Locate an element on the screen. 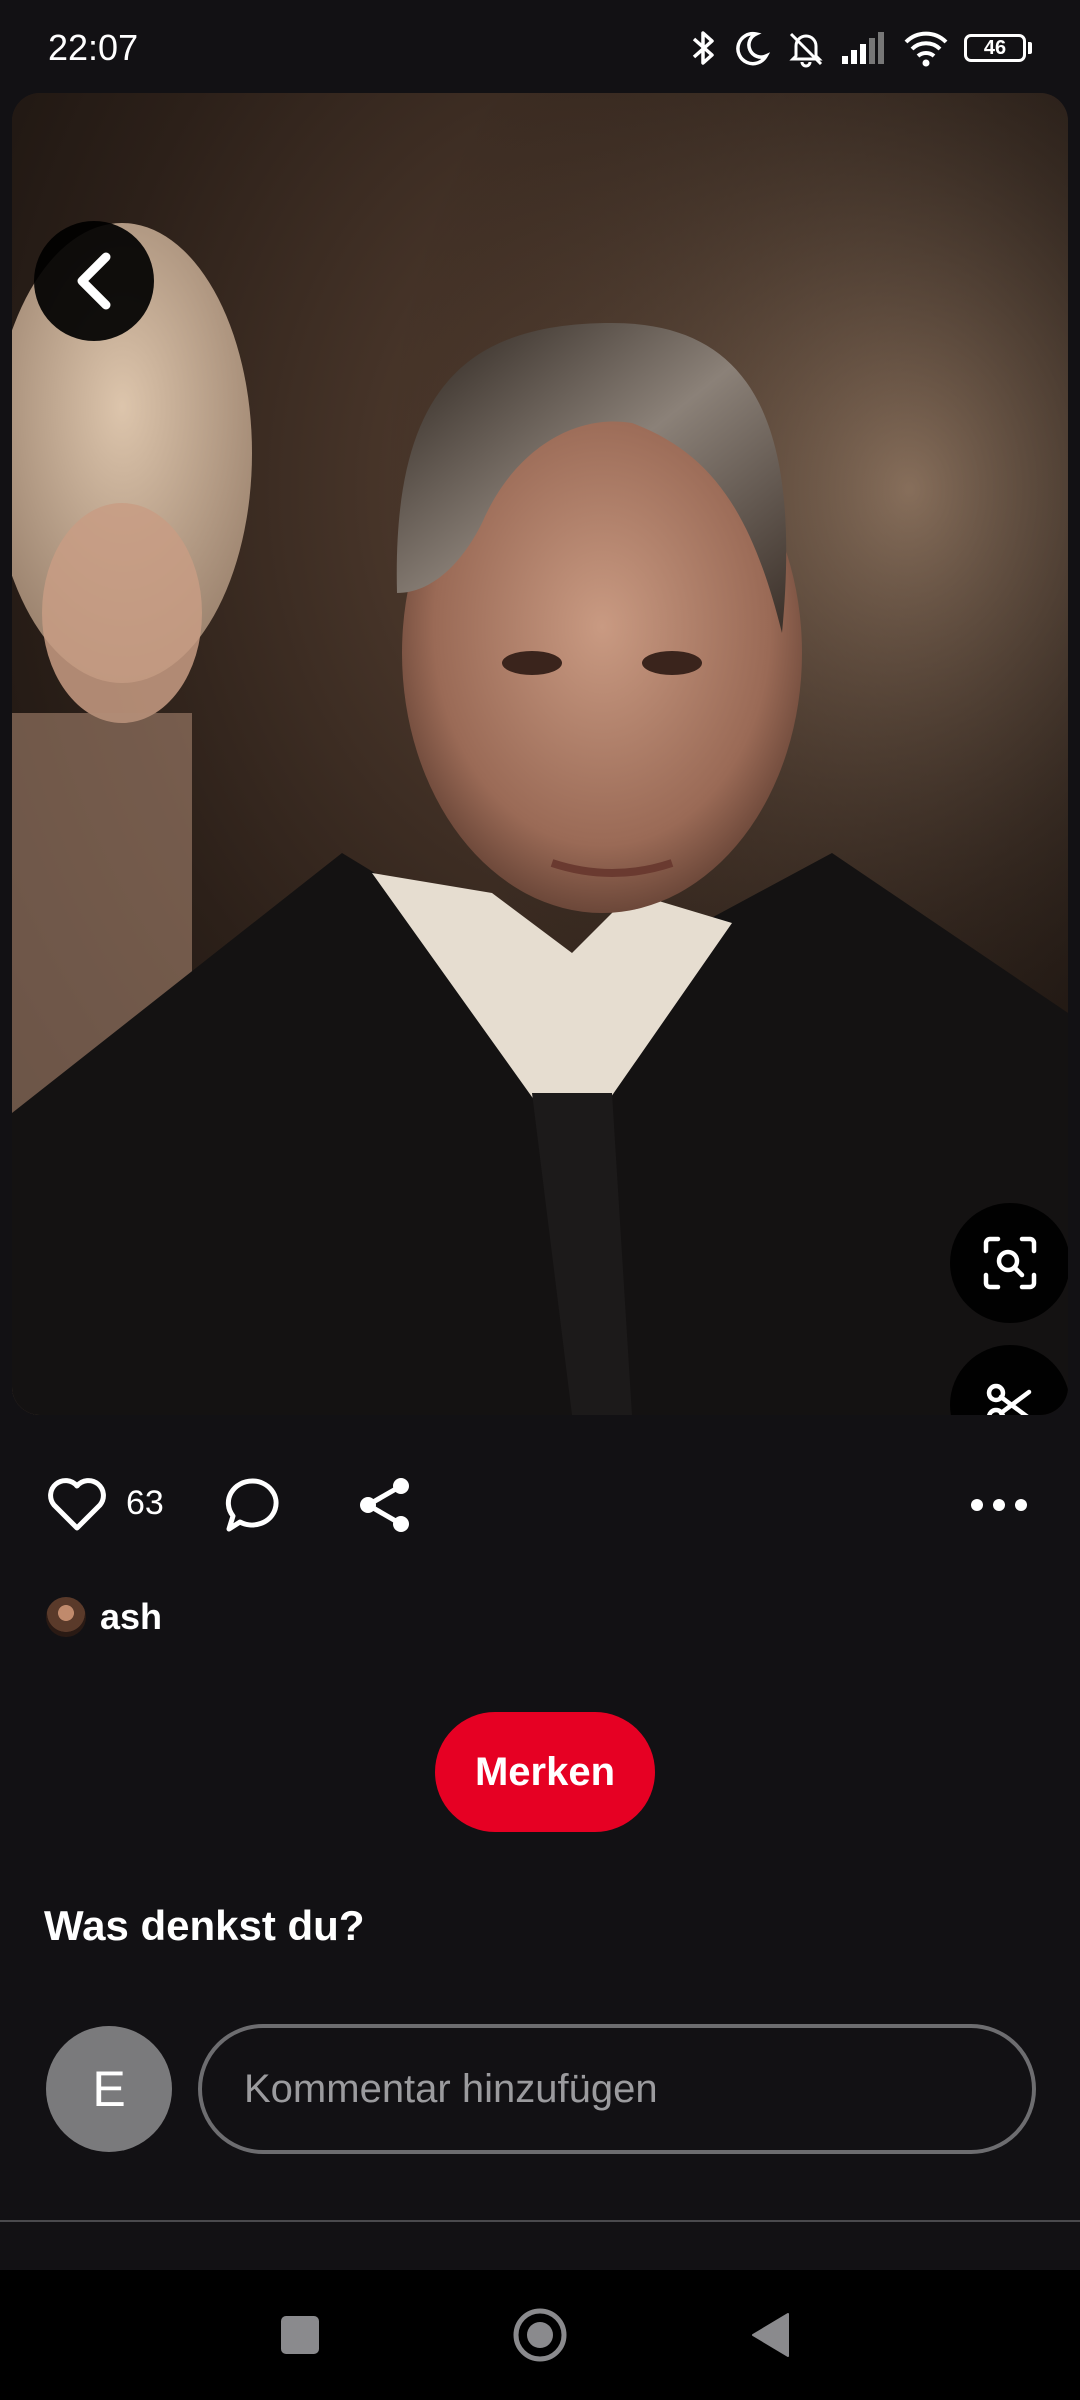 The width and height of the screenshot is (1080, 2400). status-icons: 46 is located at coordinates (861, 48).